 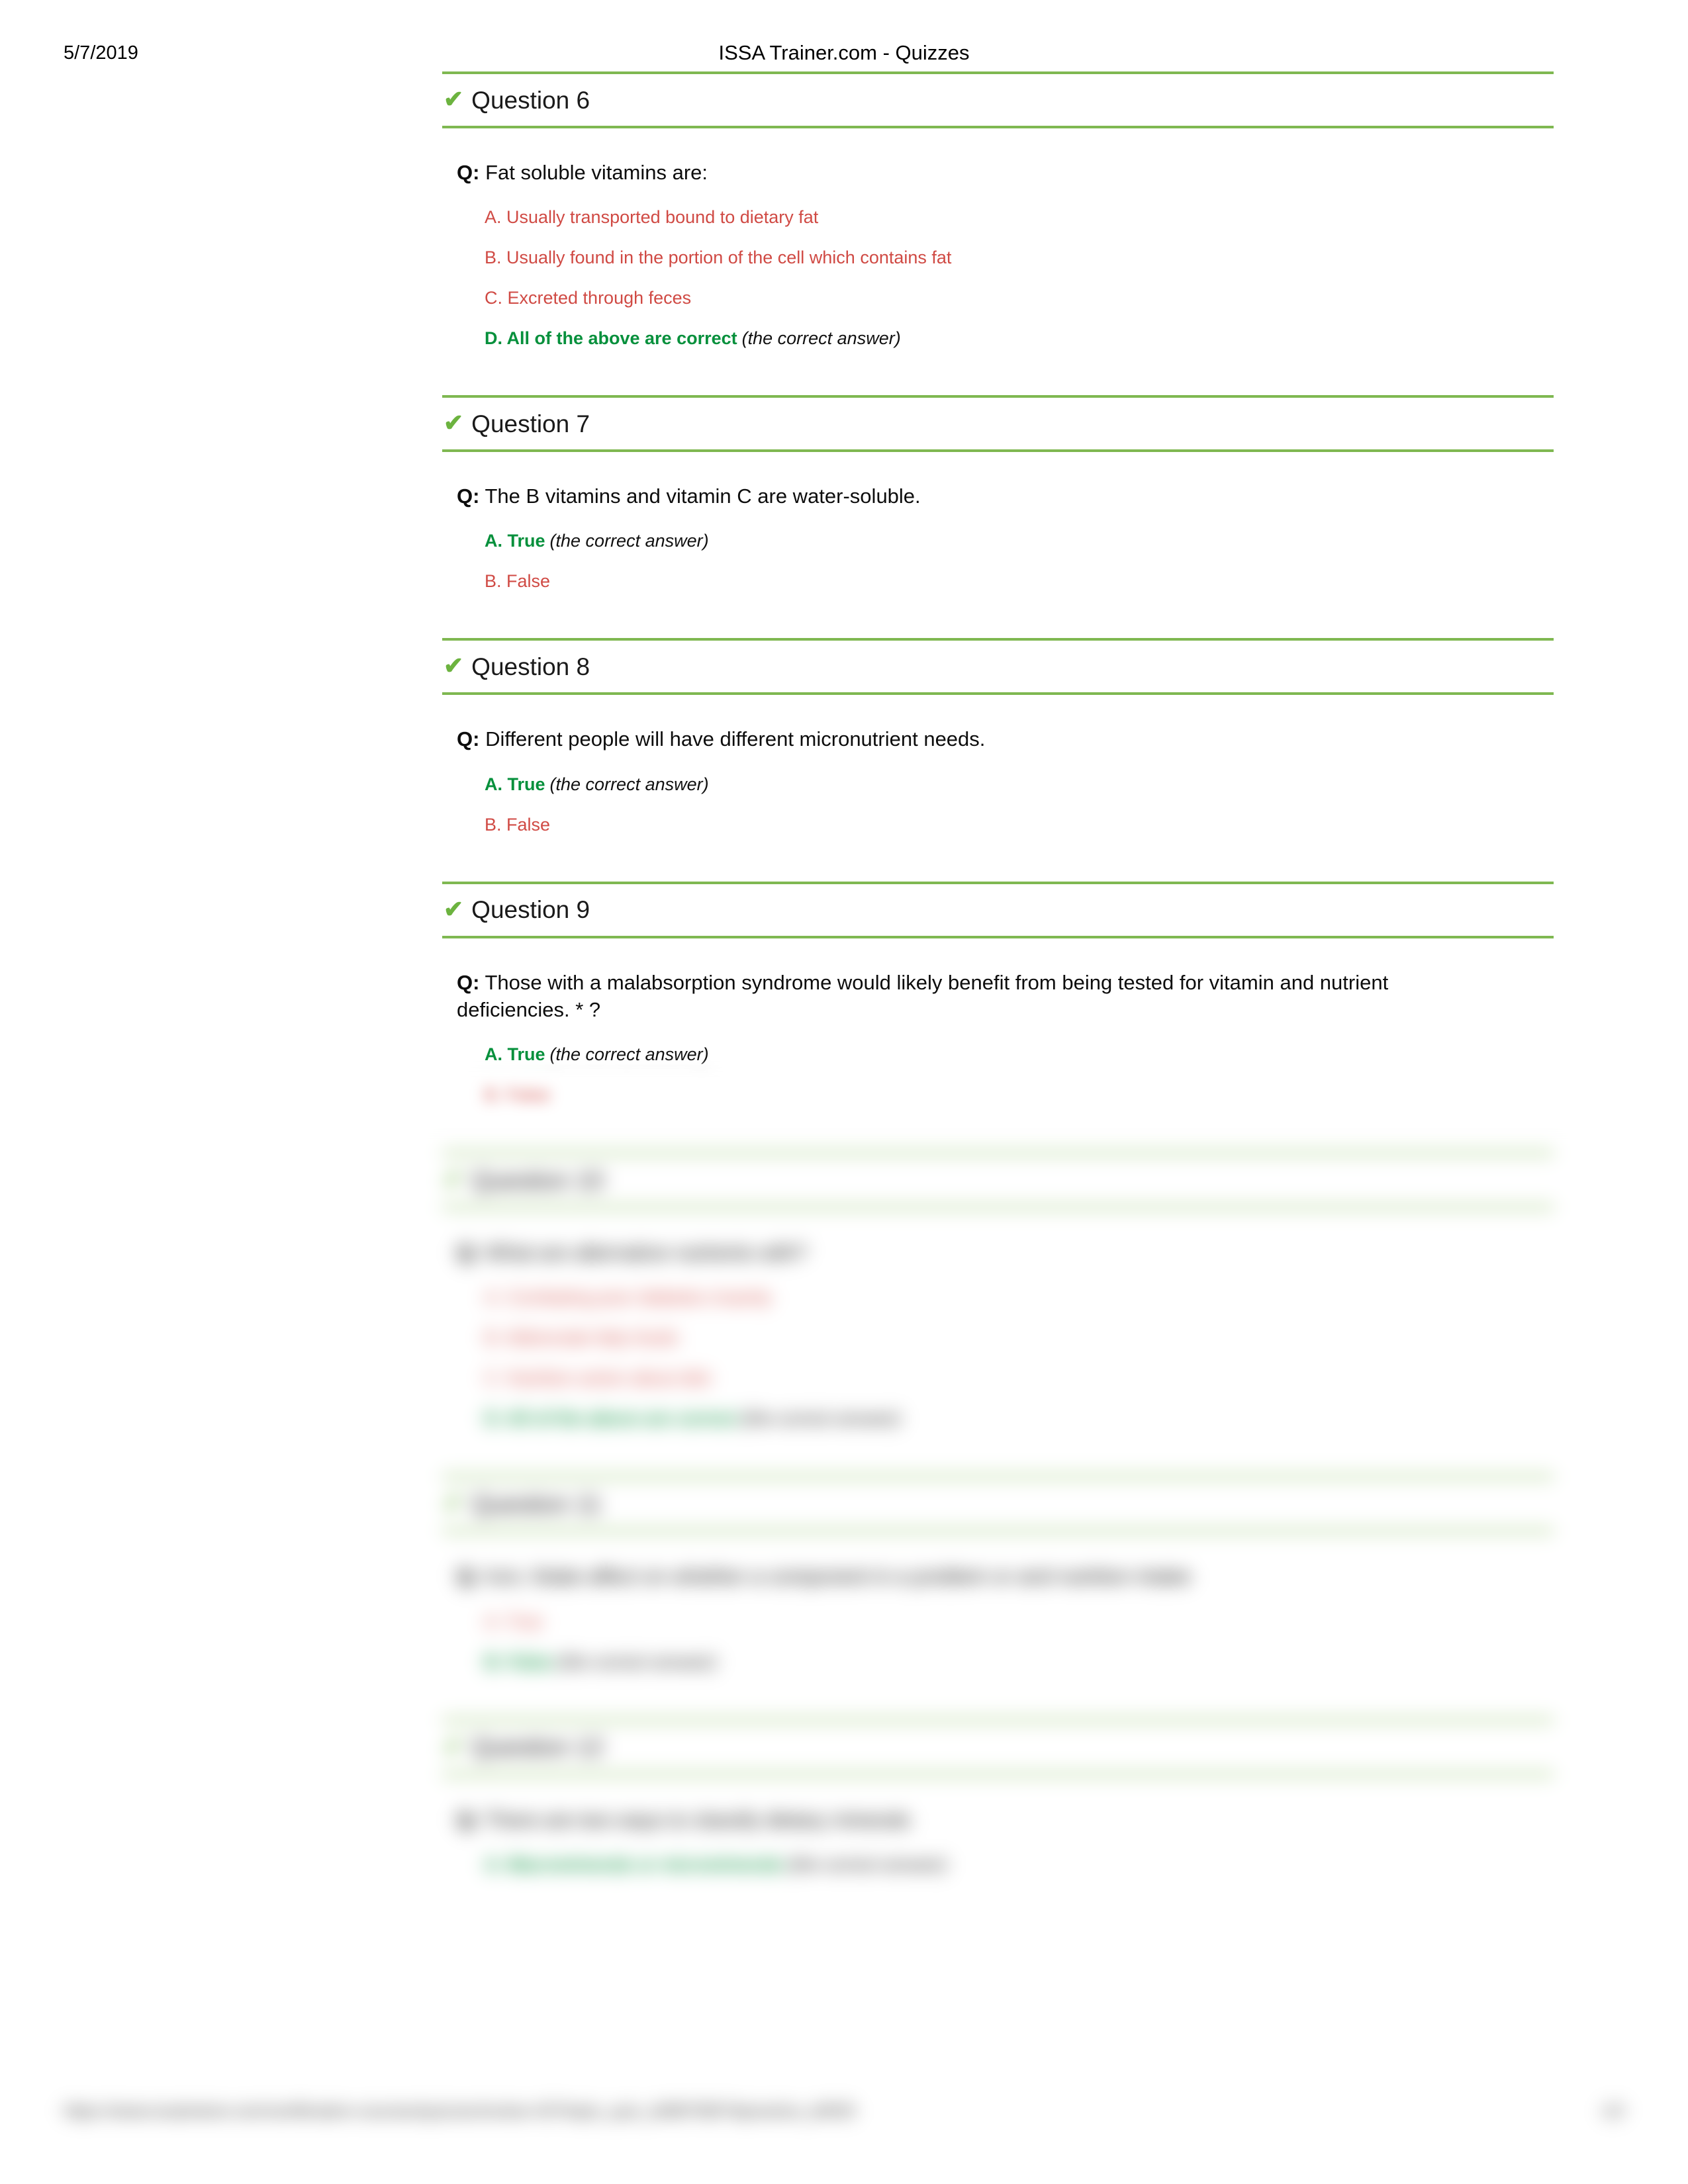 What do you see at coordinates (998, 1504) in the screenshot?
I see `question-header: ✔ Question 11` at bounding box center [998, 1504].